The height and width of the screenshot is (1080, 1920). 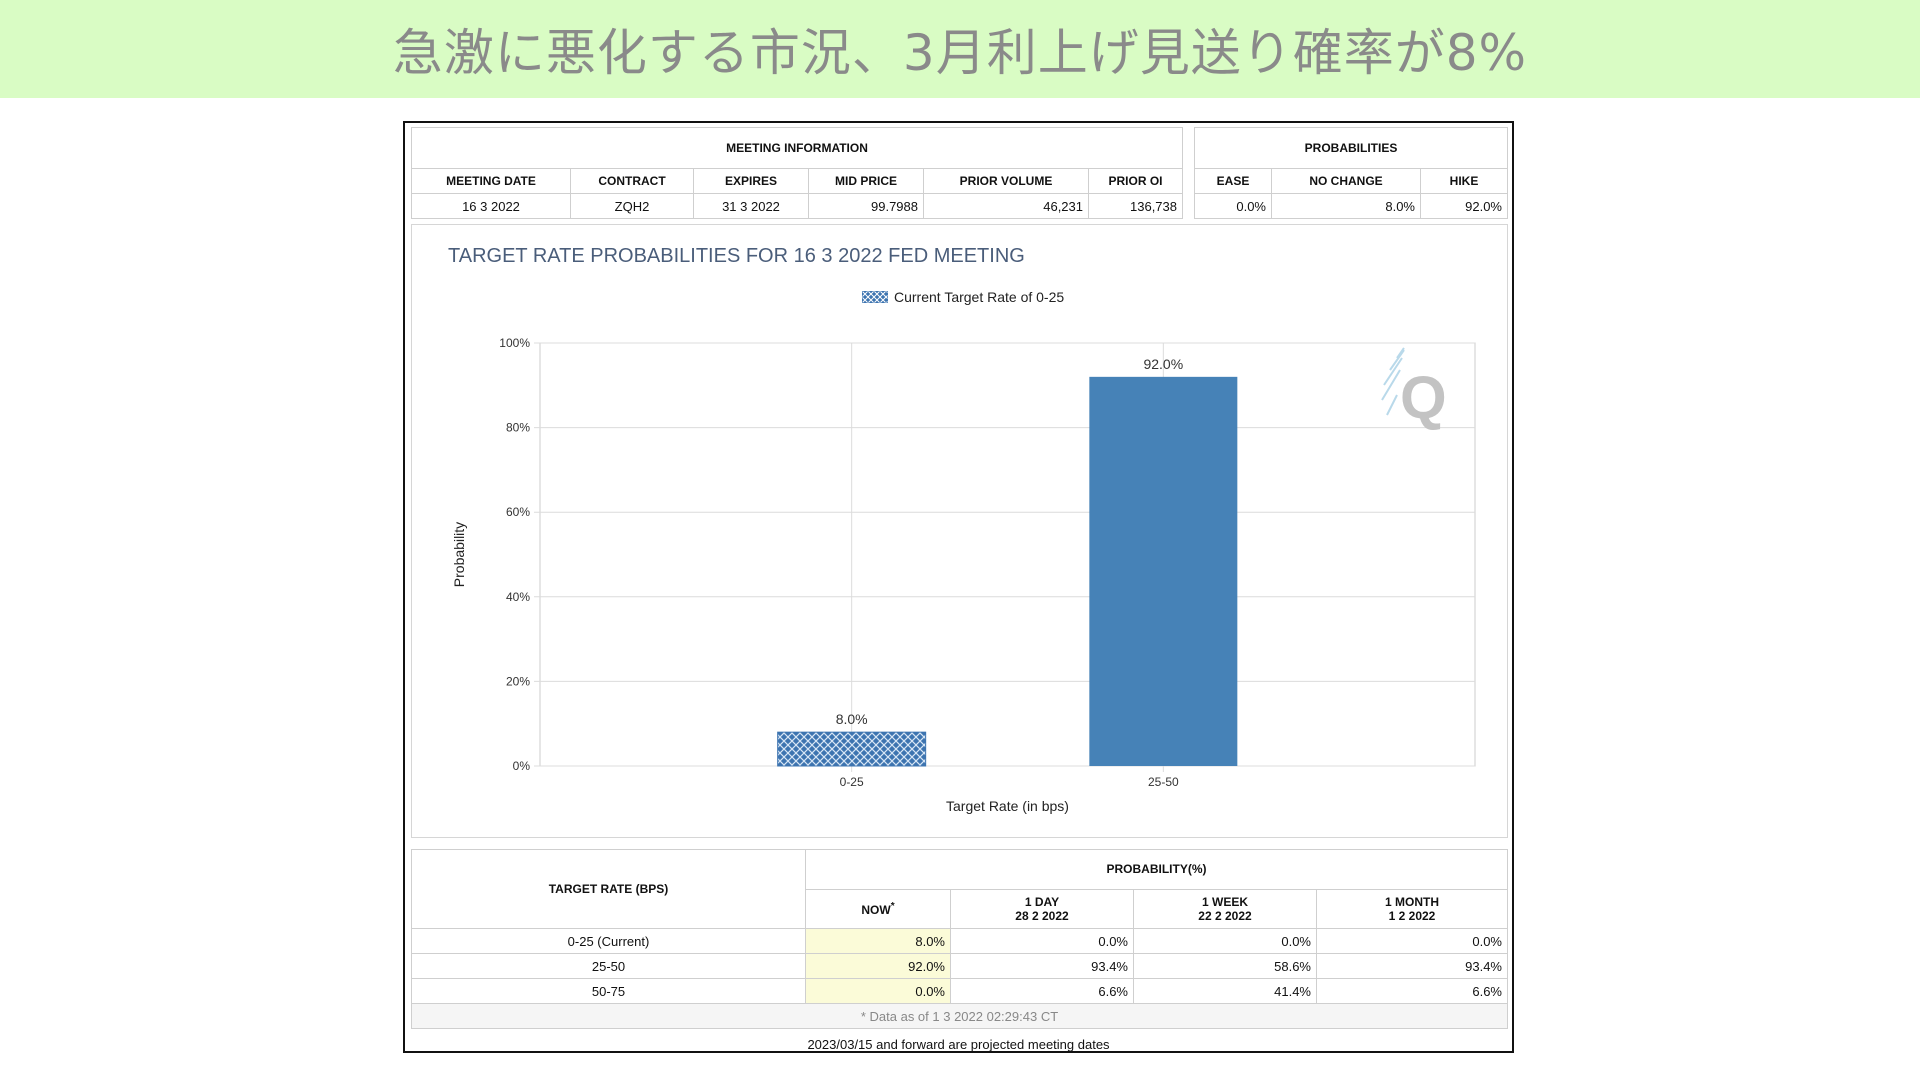 I want to click on probability-group-header: PROBABILITY(%), so click(x=1156, y=869).